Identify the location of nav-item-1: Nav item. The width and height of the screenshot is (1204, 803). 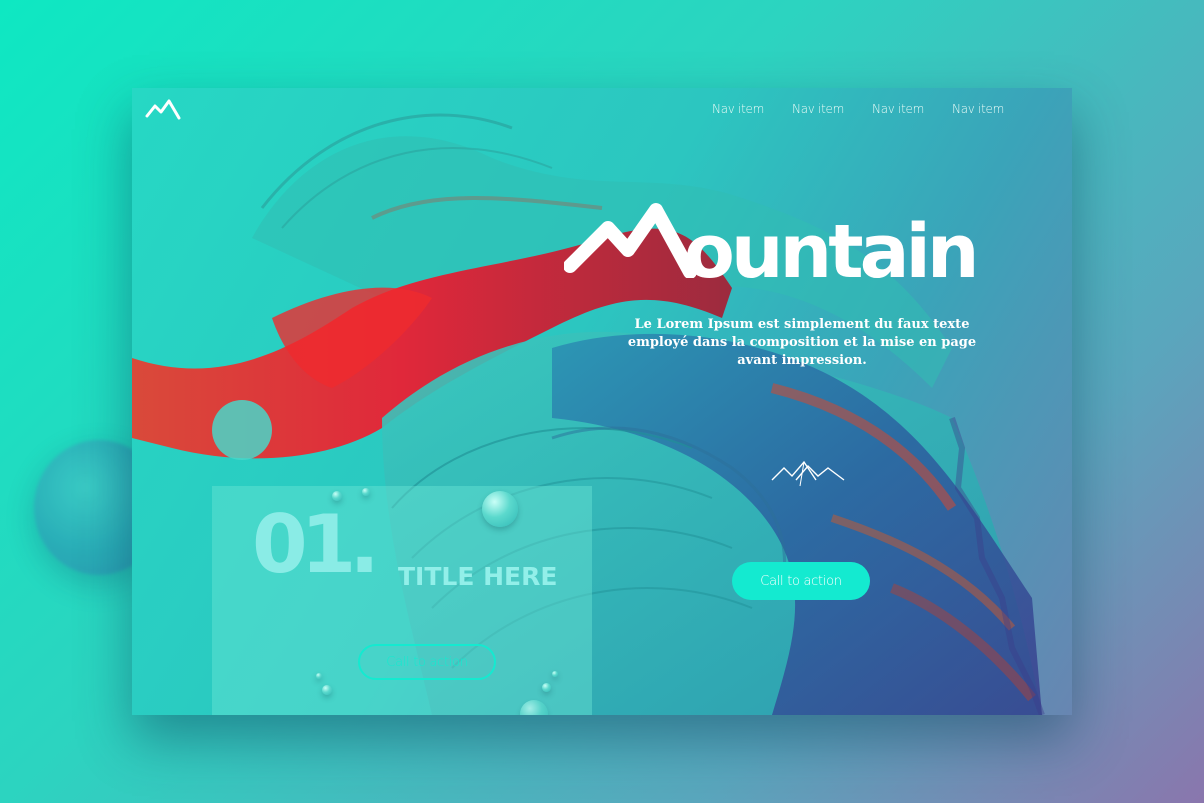
(738, 109).